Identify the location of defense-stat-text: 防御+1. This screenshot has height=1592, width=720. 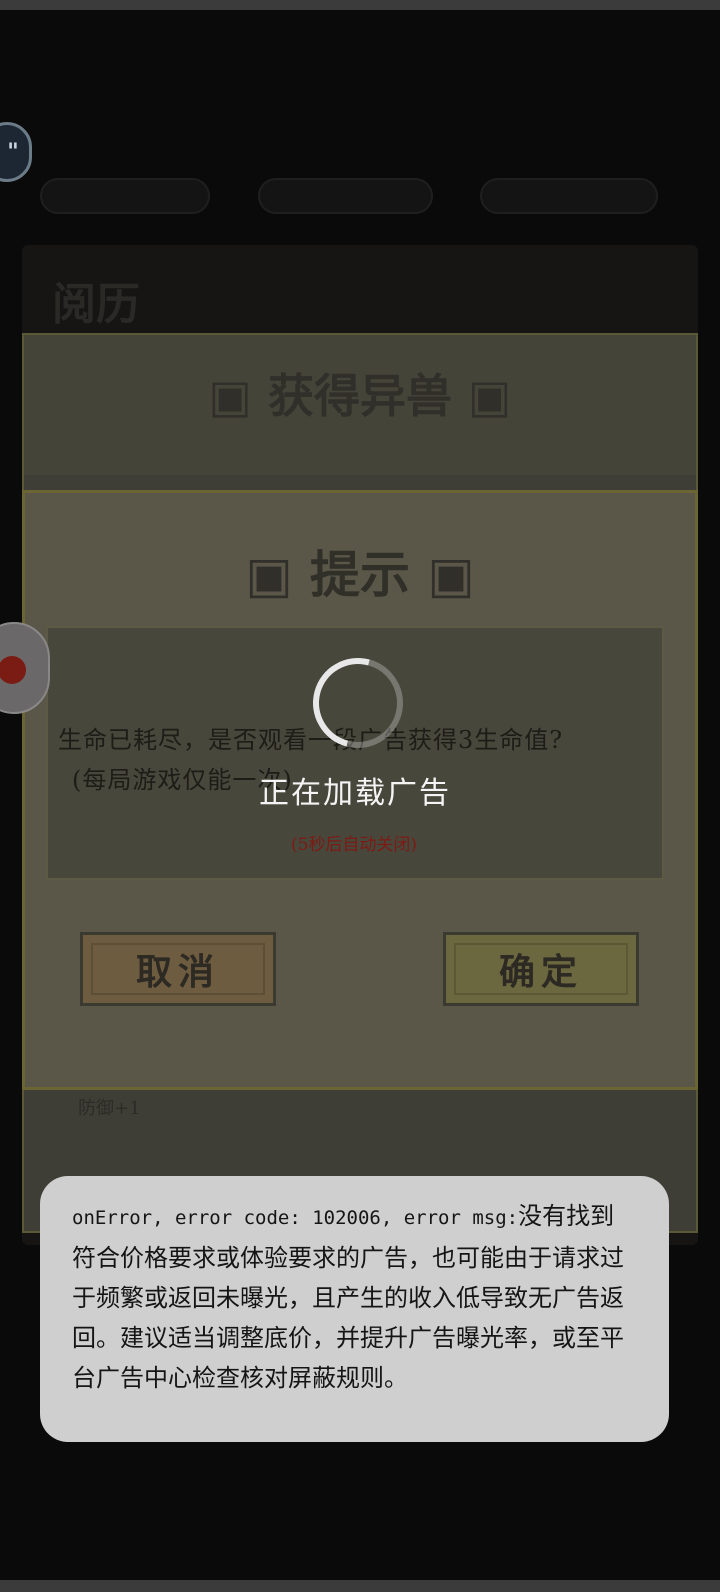
(109, 1108).